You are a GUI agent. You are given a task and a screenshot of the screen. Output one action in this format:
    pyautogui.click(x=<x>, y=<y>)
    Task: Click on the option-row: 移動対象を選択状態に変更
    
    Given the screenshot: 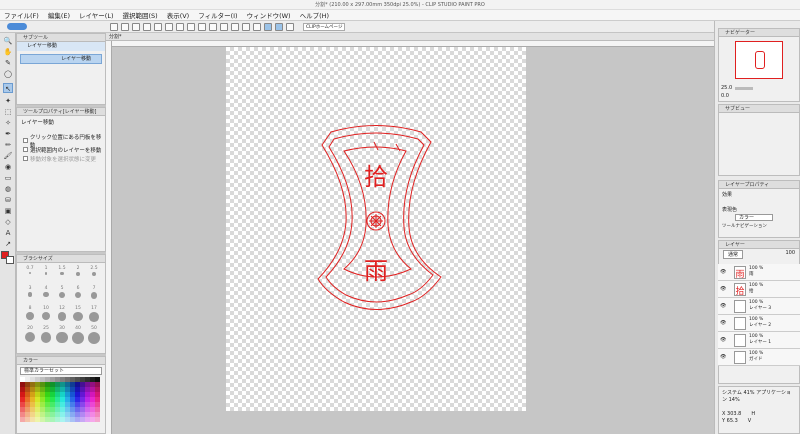 What is the action you would take?
    pyautogui.click(x=61, y=158)
    